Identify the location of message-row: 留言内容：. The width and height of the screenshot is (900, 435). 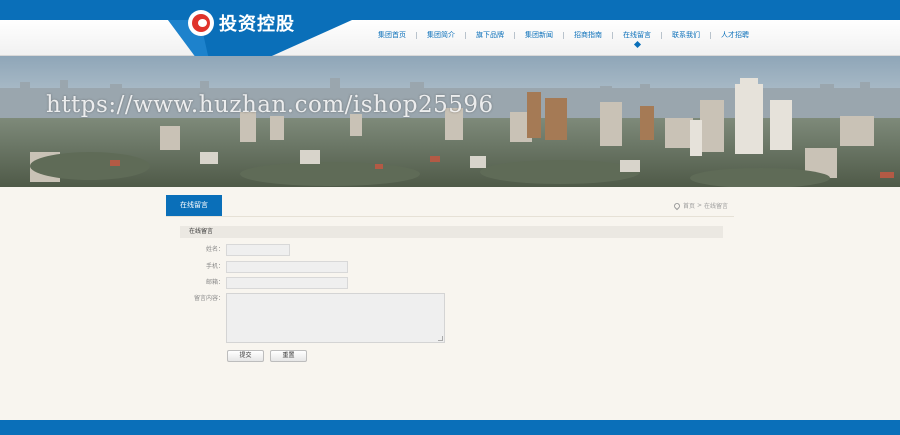
(312, 318).